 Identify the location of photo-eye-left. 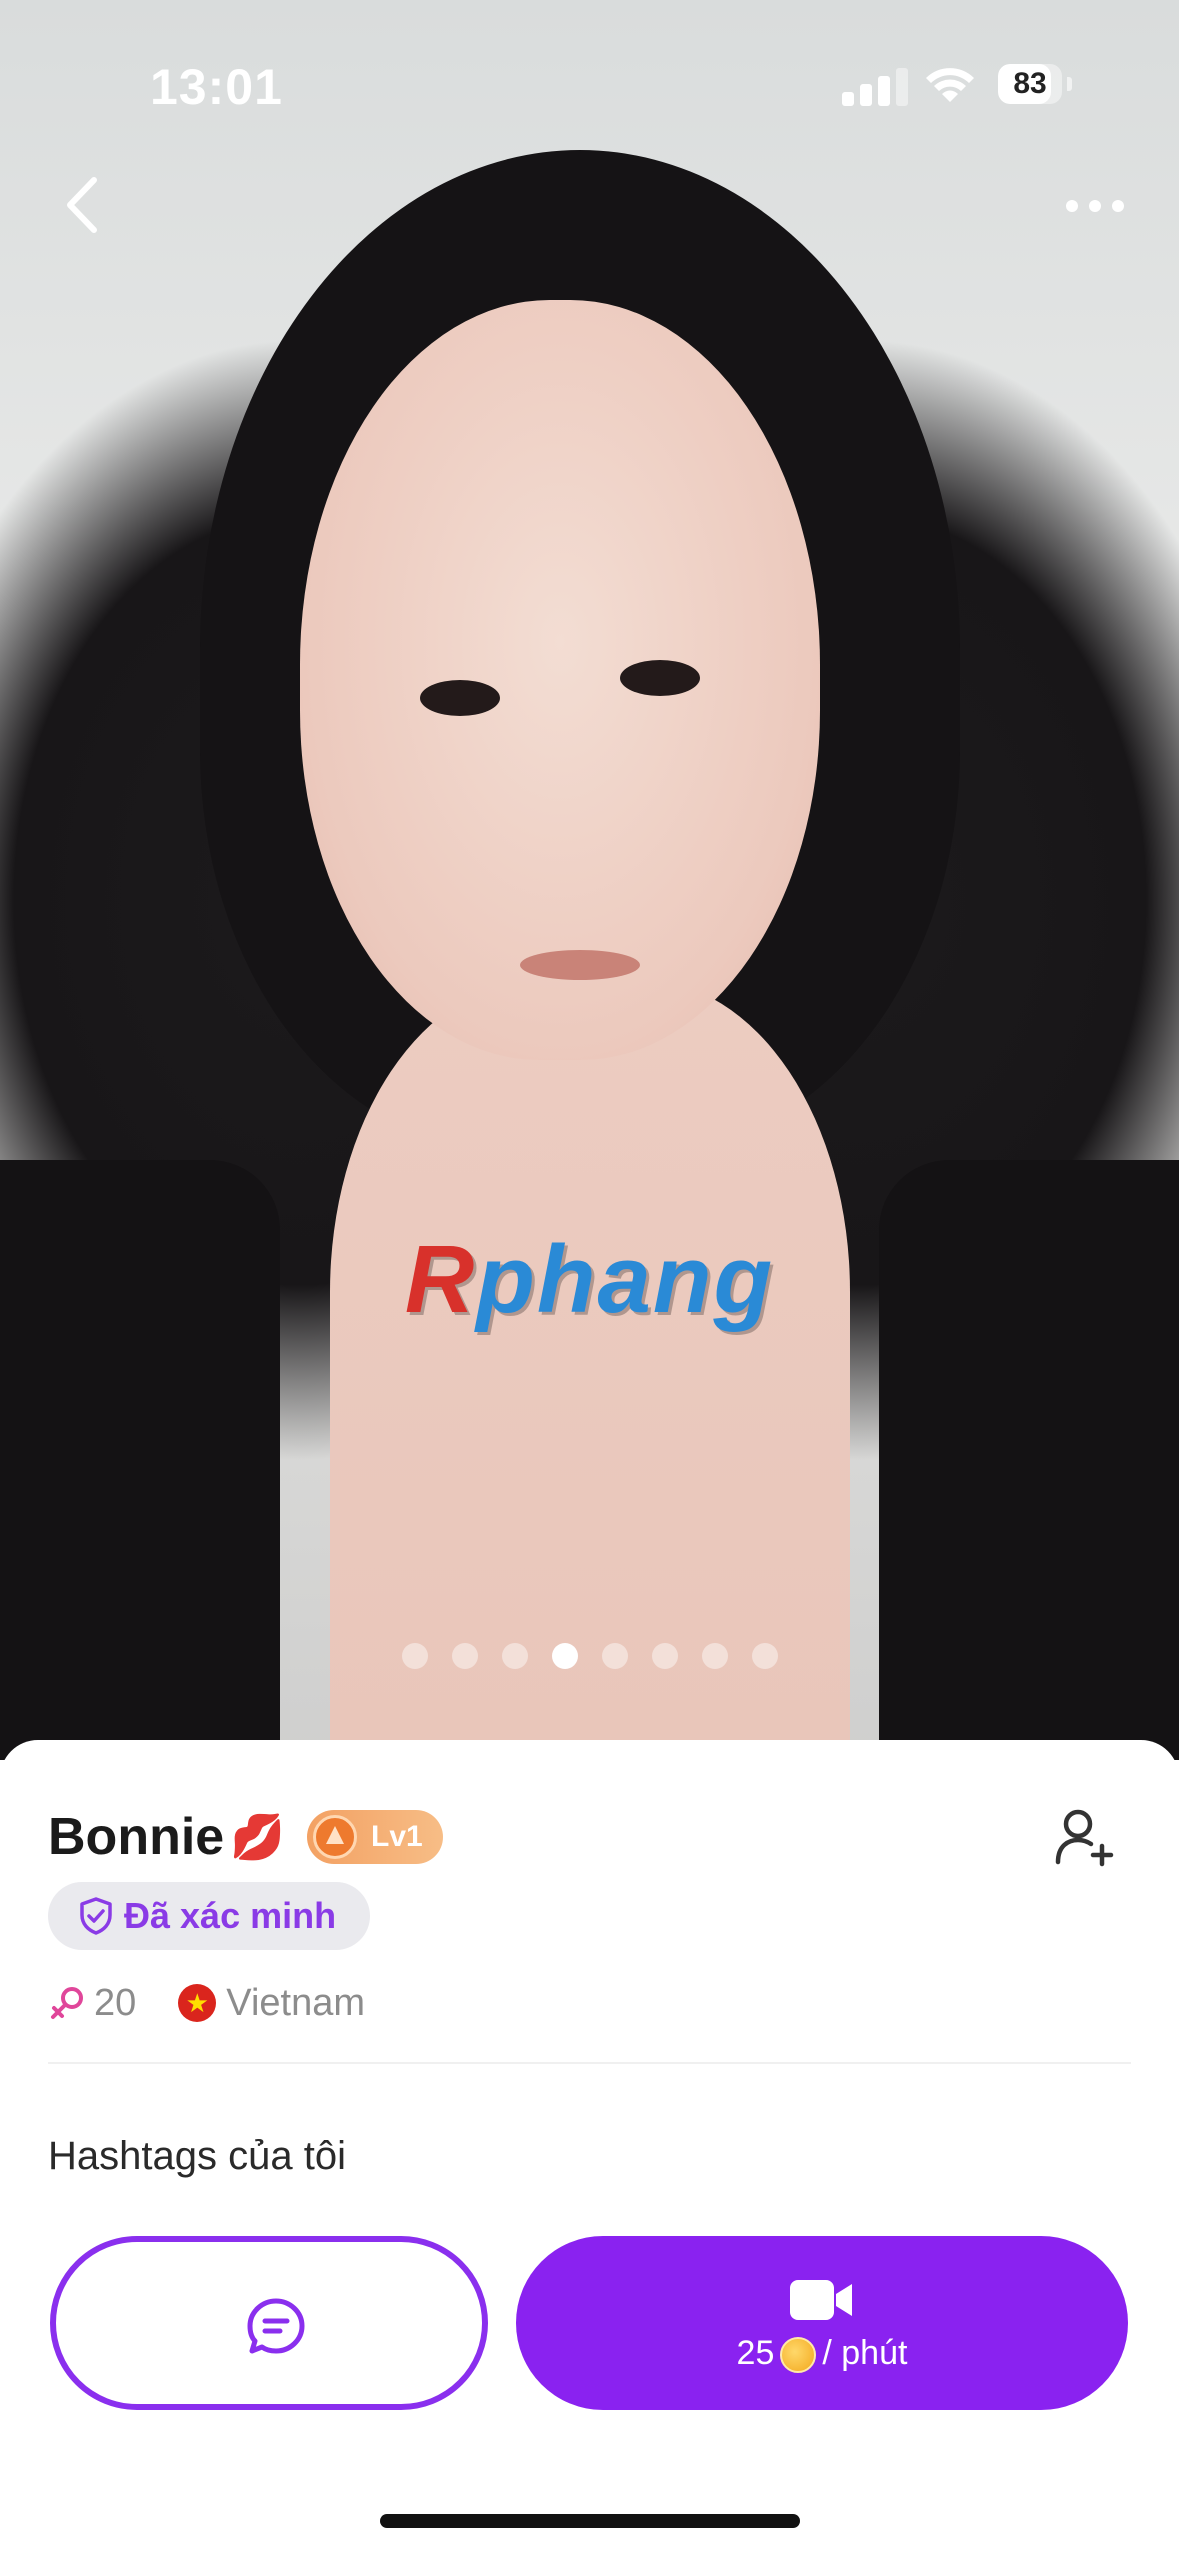
(460, 698).